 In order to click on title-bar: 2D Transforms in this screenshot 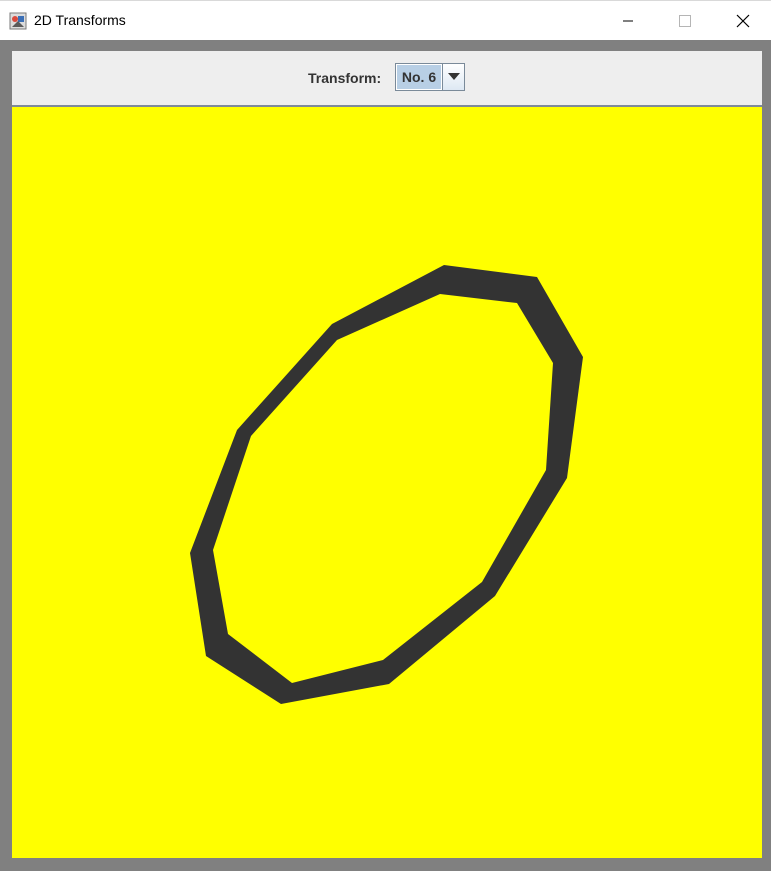, I will do `click(385, 20)`.